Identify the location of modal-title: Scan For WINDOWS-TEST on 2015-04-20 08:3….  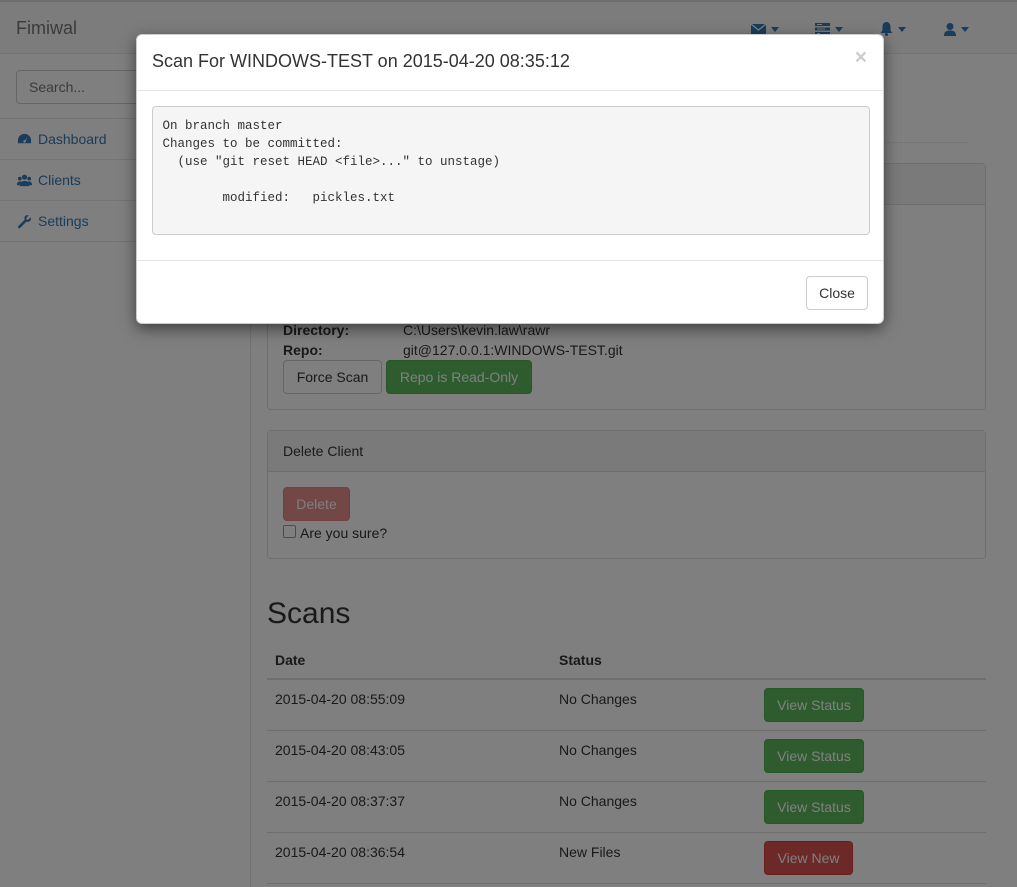
(361, 61).